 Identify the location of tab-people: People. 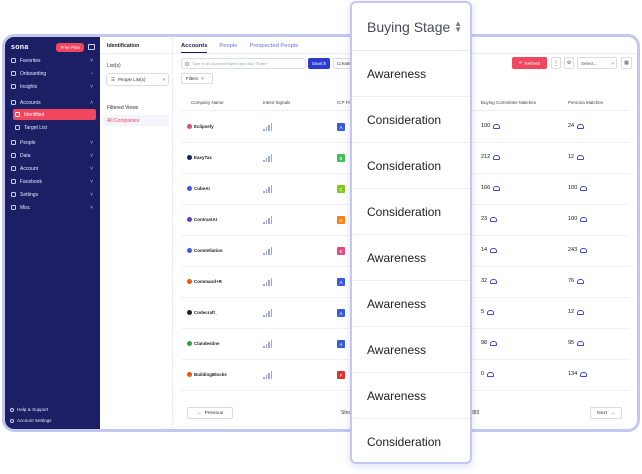
(228, 48).